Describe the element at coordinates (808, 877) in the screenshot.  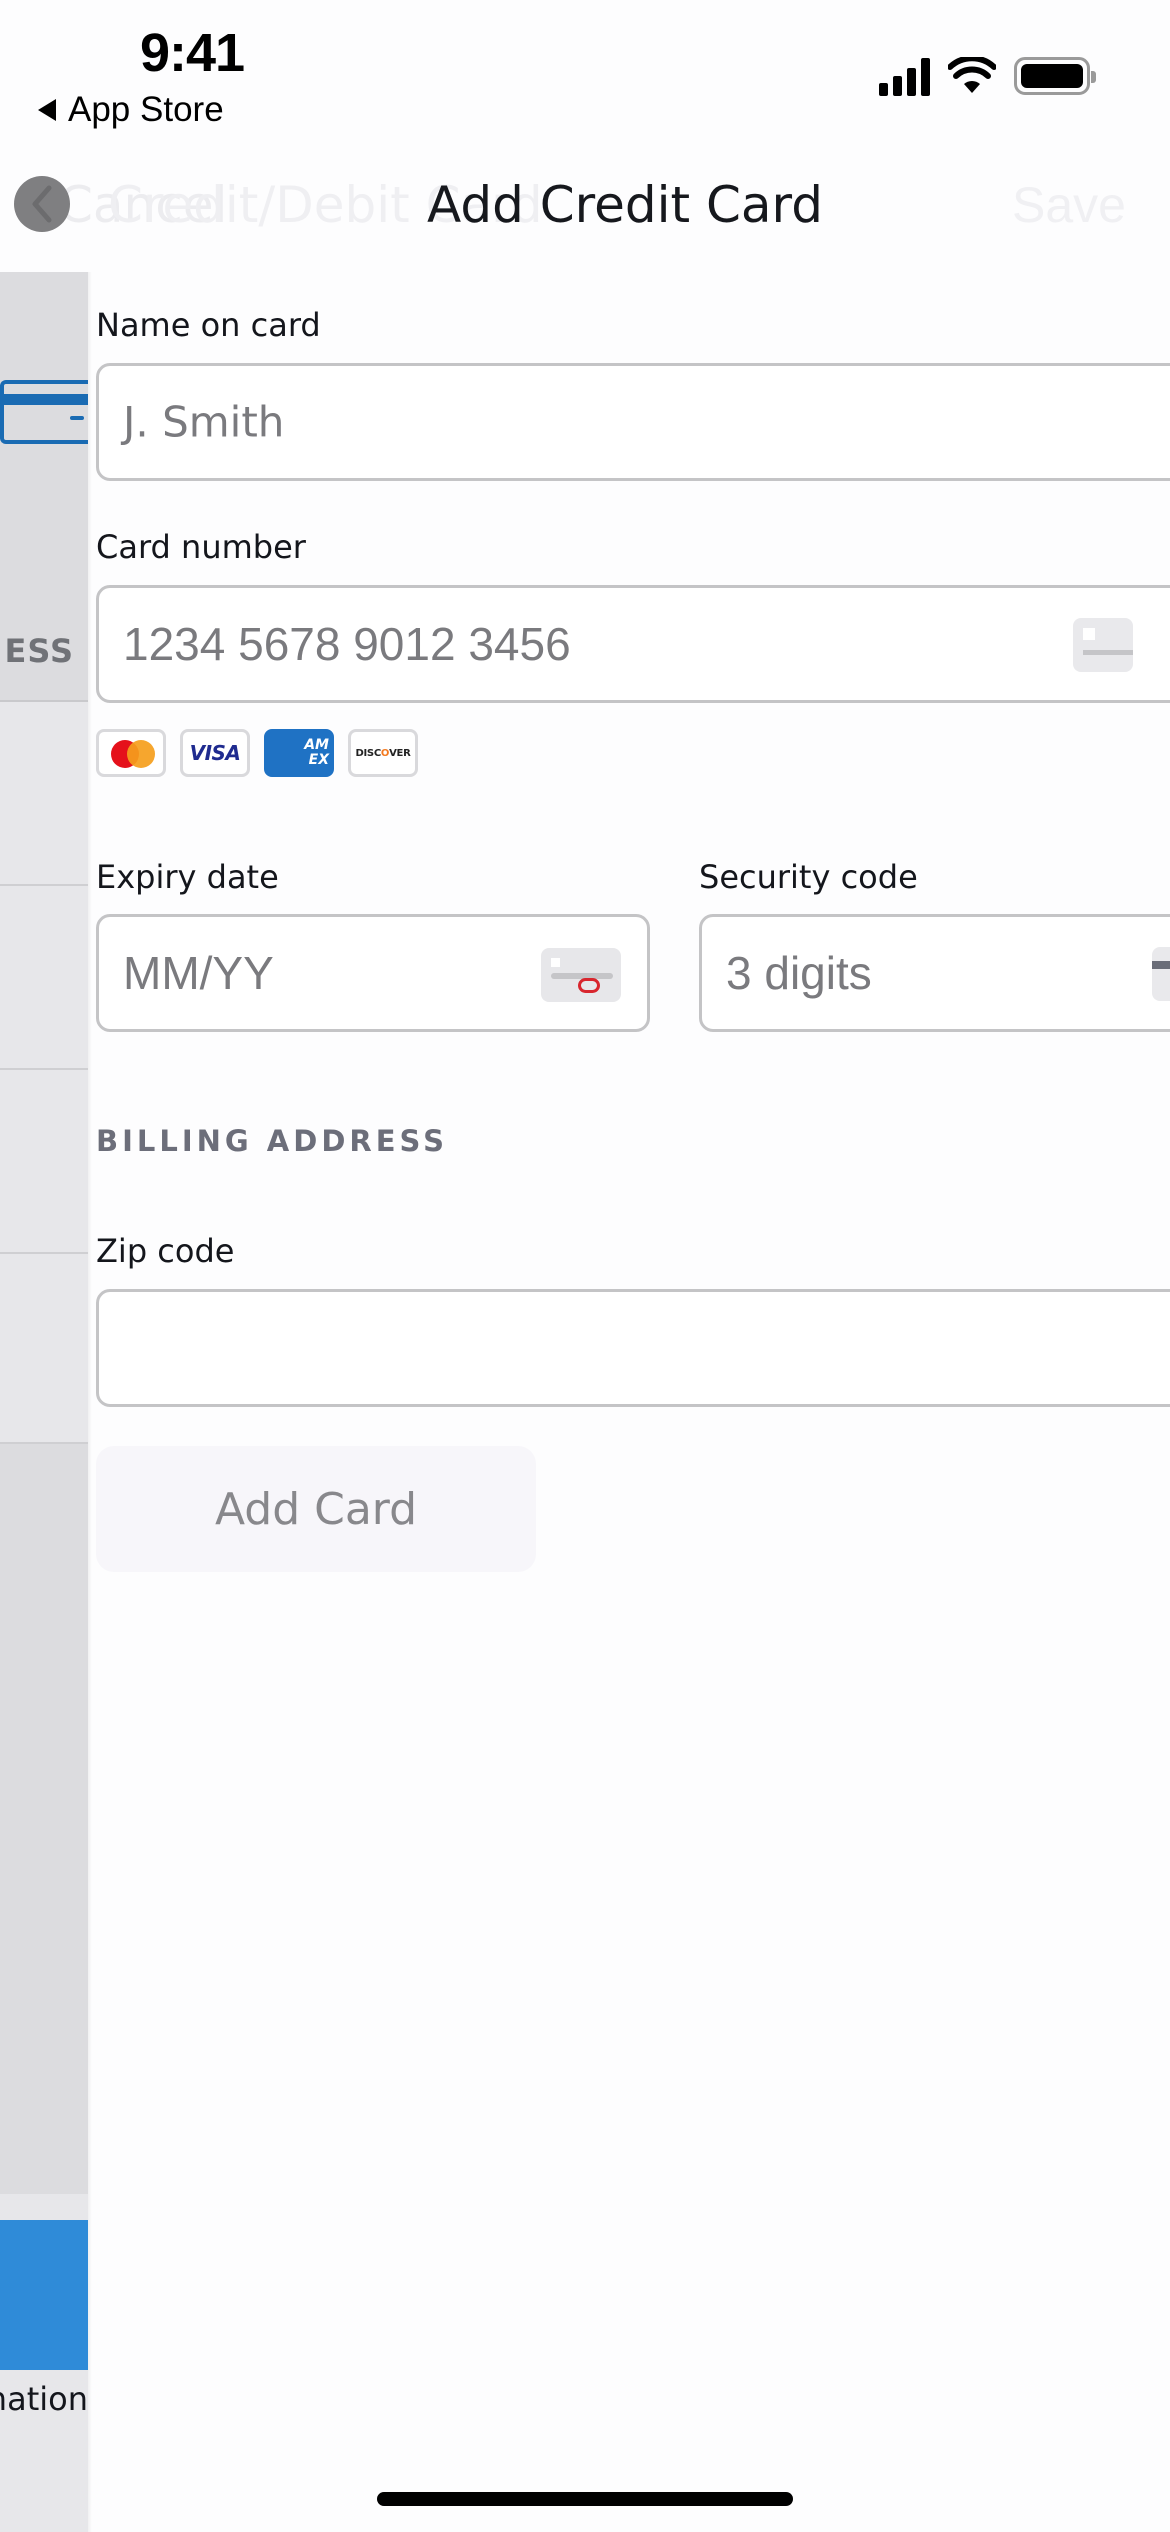
I see `security-code-label: Security code` at that location.